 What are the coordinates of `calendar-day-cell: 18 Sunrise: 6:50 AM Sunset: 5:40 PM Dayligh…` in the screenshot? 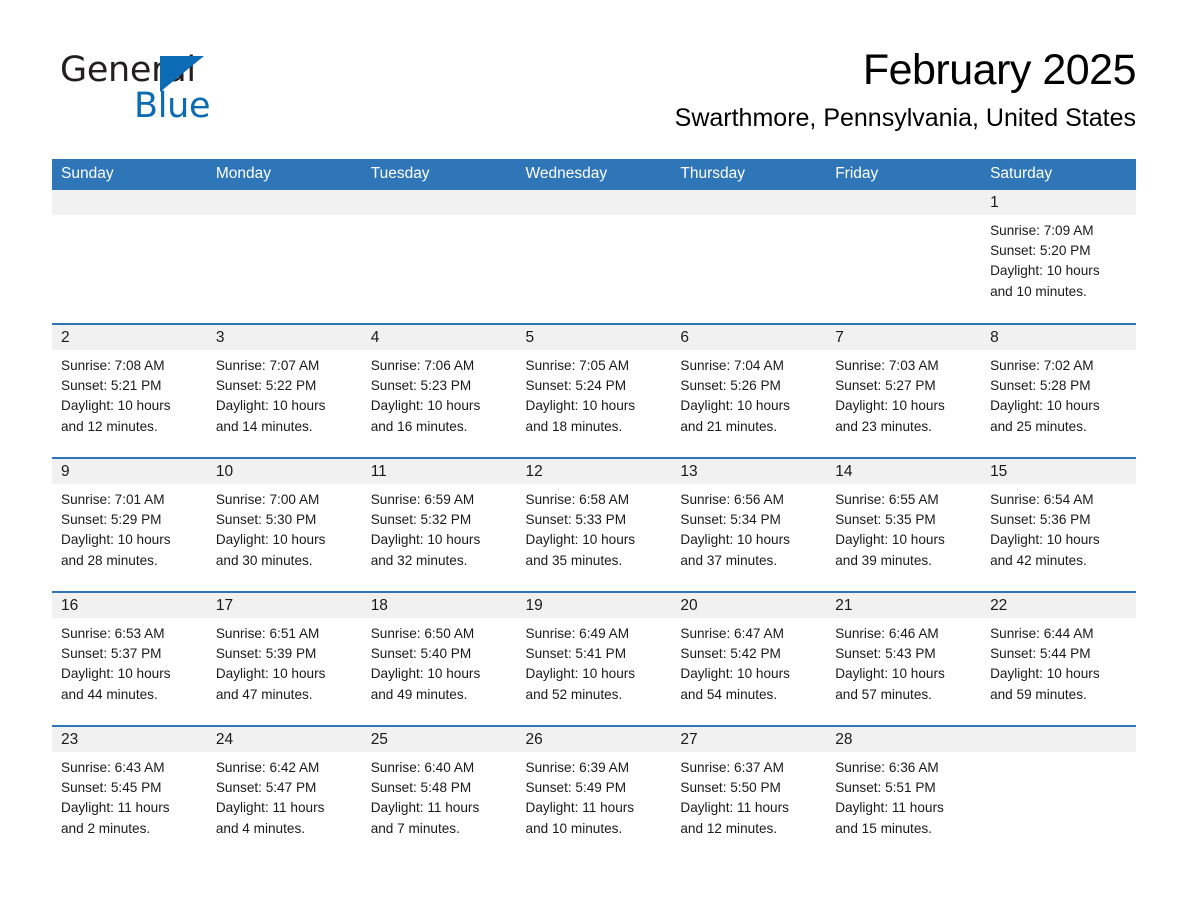 It's located at (439, 658).